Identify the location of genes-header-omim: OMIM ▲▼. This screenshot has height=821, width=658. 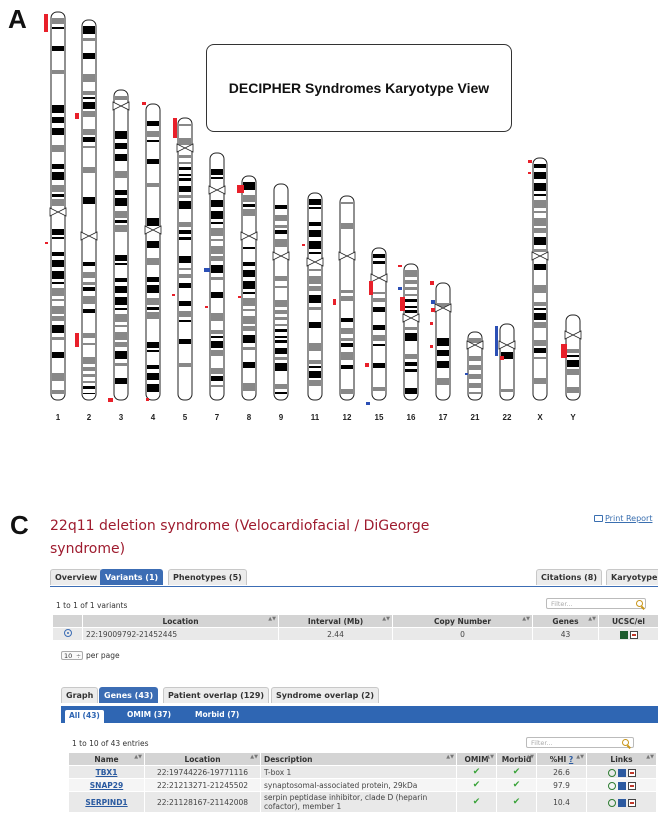
(476, 759).